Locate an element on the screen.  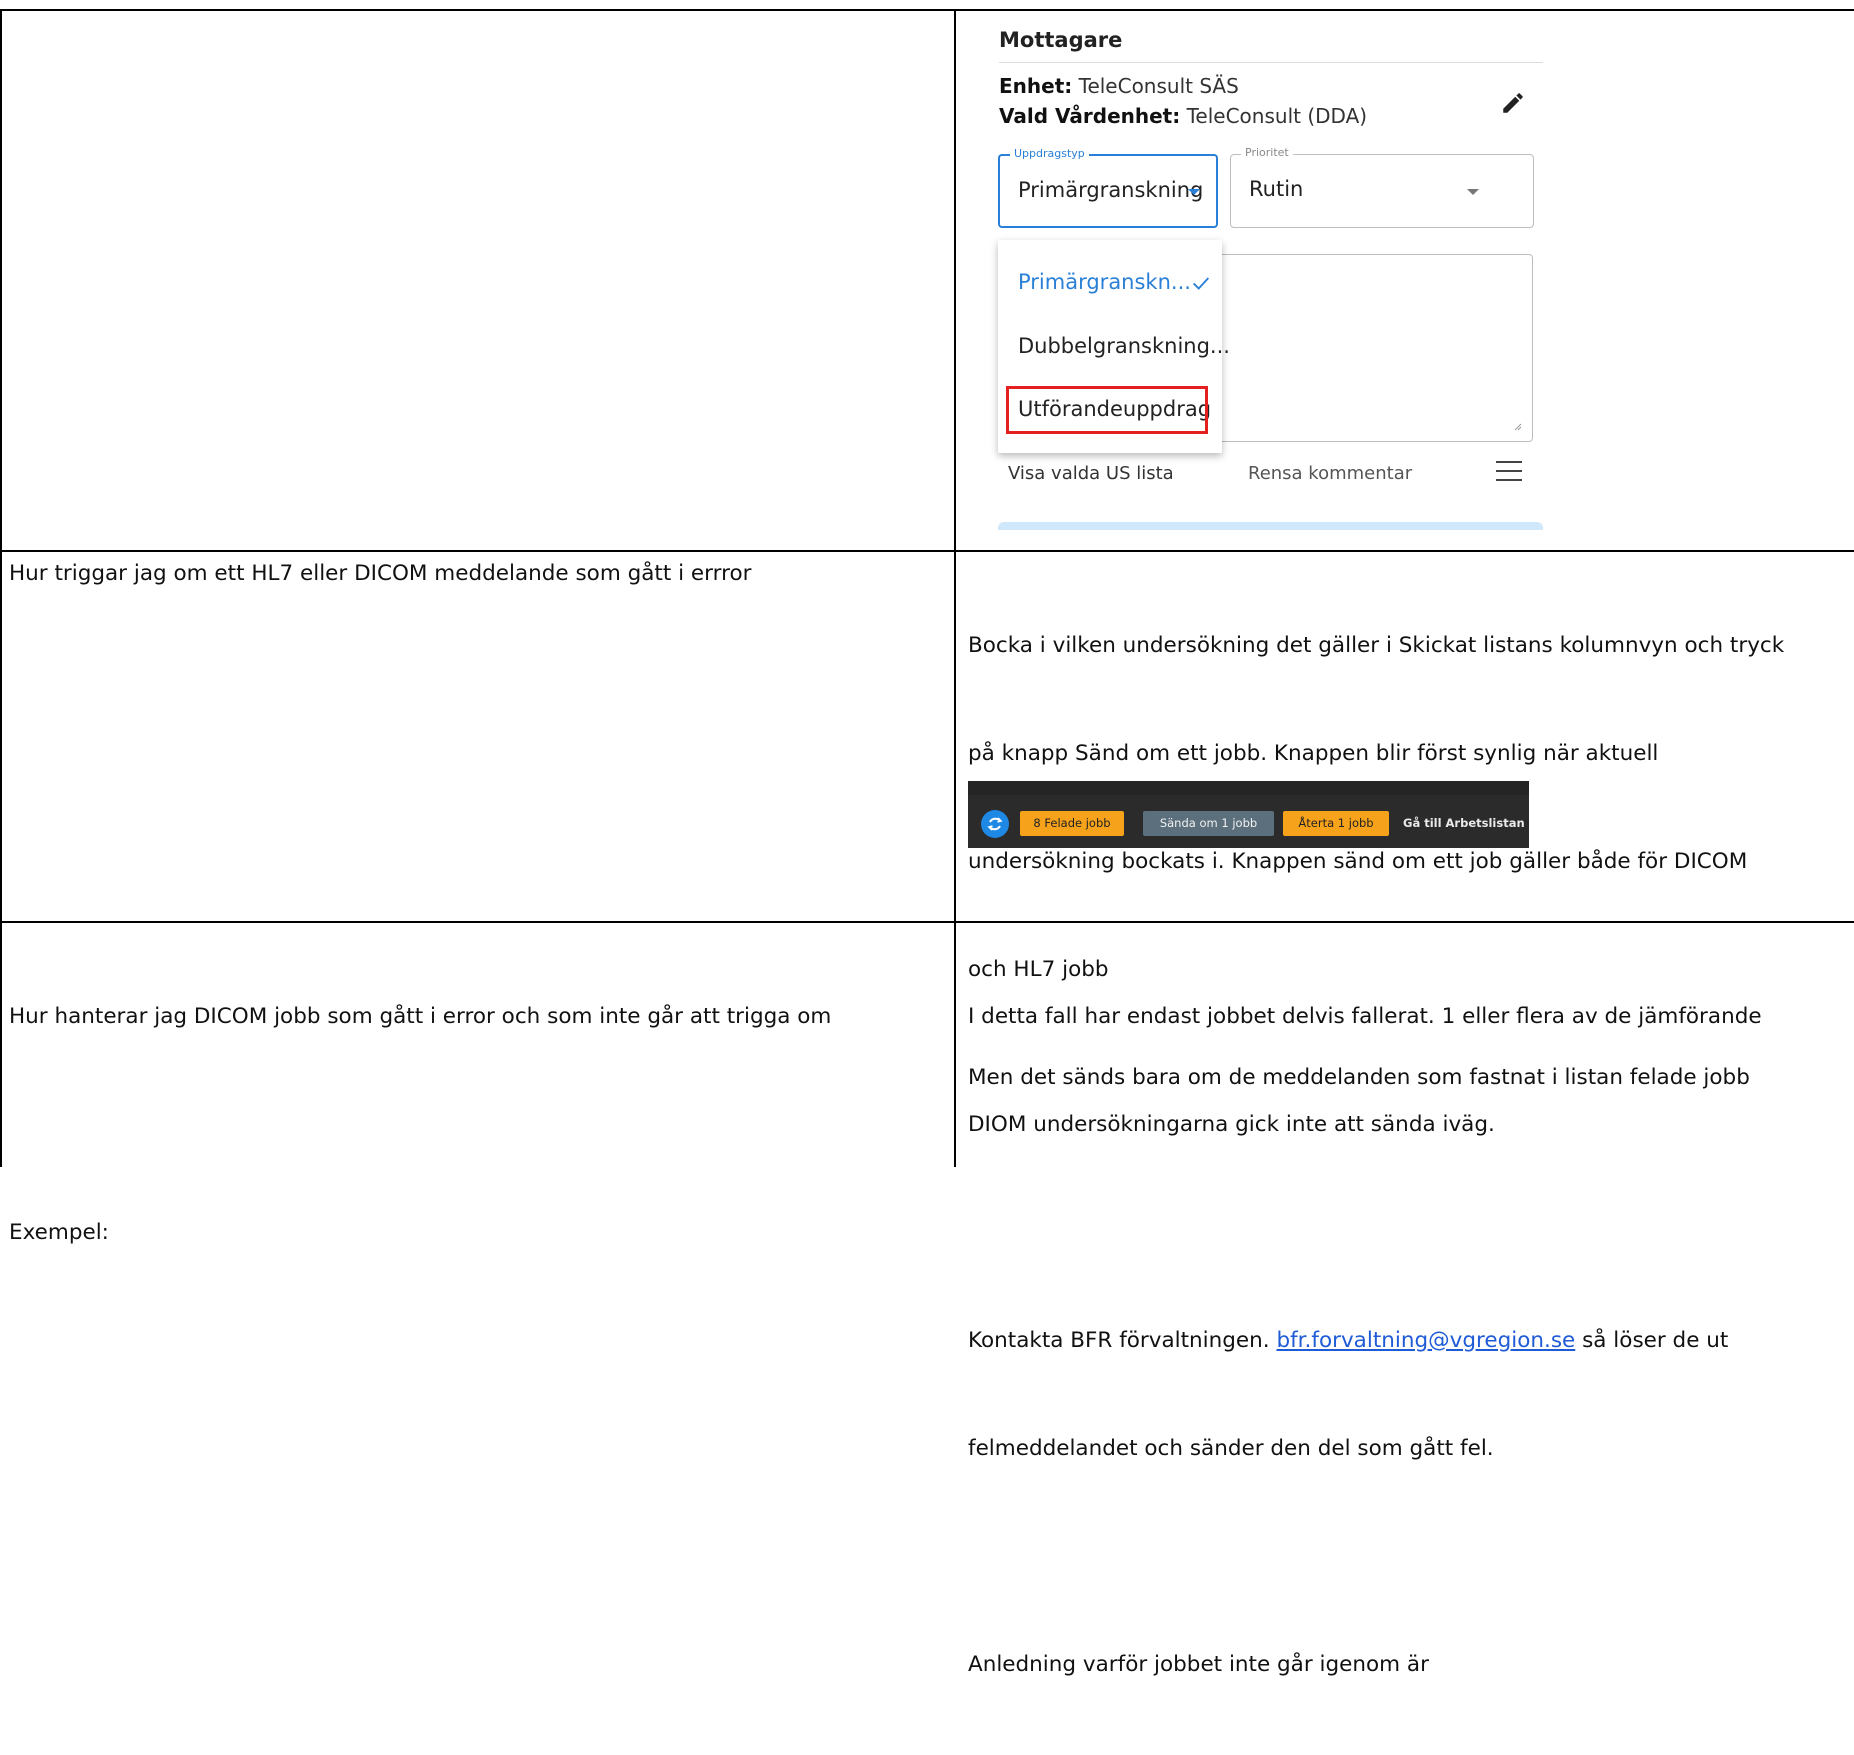
action-bar-edge is located at coordinates (1270, 526).